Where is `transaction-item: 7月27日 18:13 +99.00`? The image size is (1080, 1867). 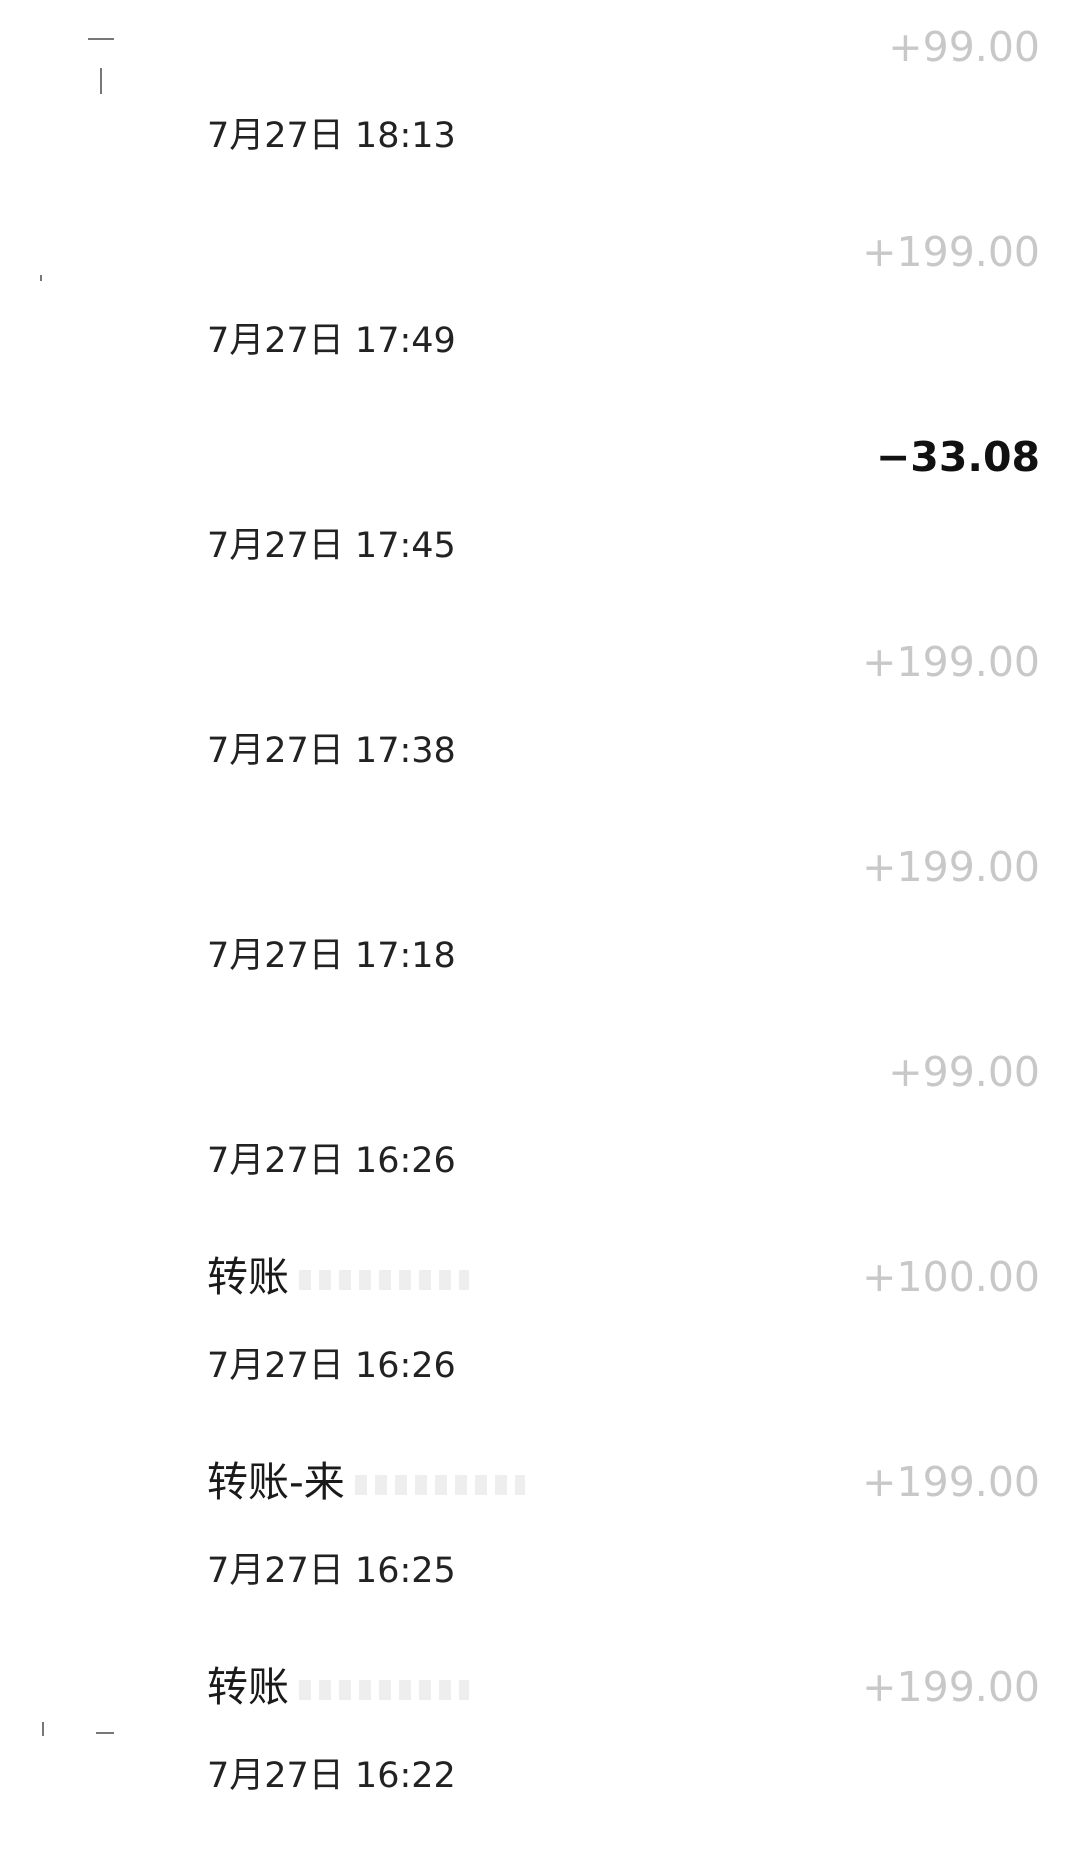
transaction-item: 7月27日 18:13 +99.00 is located at coordinates (540, 124).